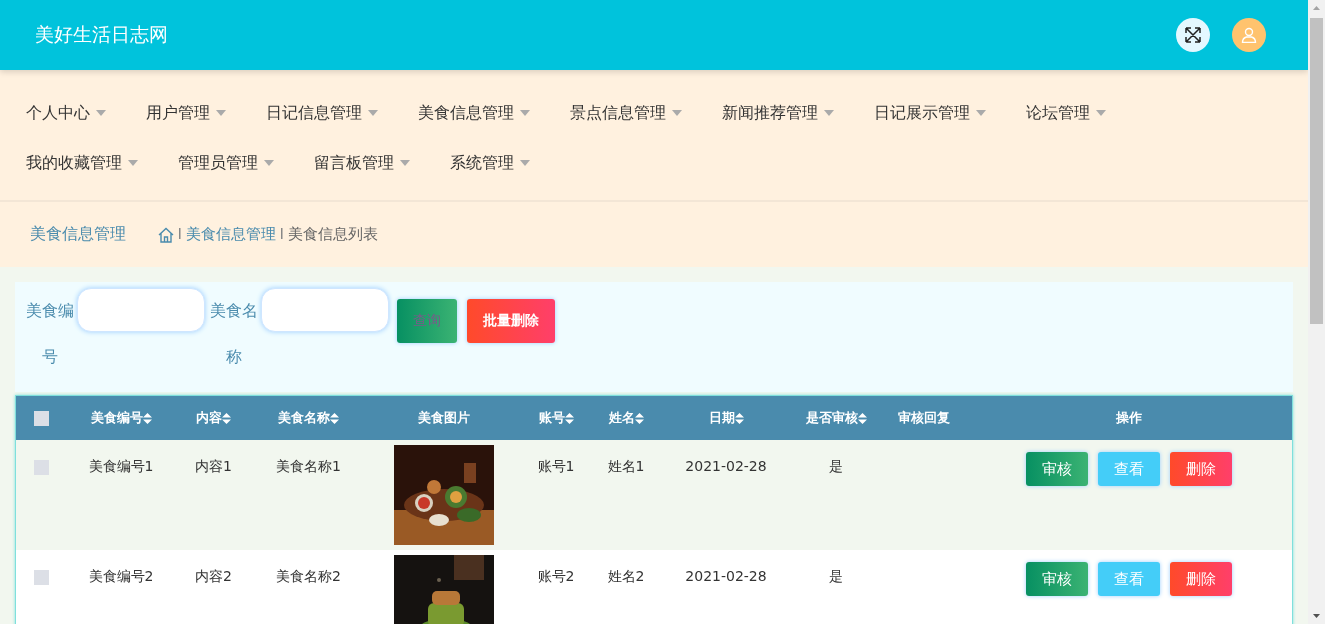  Describe the element at coordinates (121, 576) in the screenshot. I see `table-cell: 美食编号2` at that location.